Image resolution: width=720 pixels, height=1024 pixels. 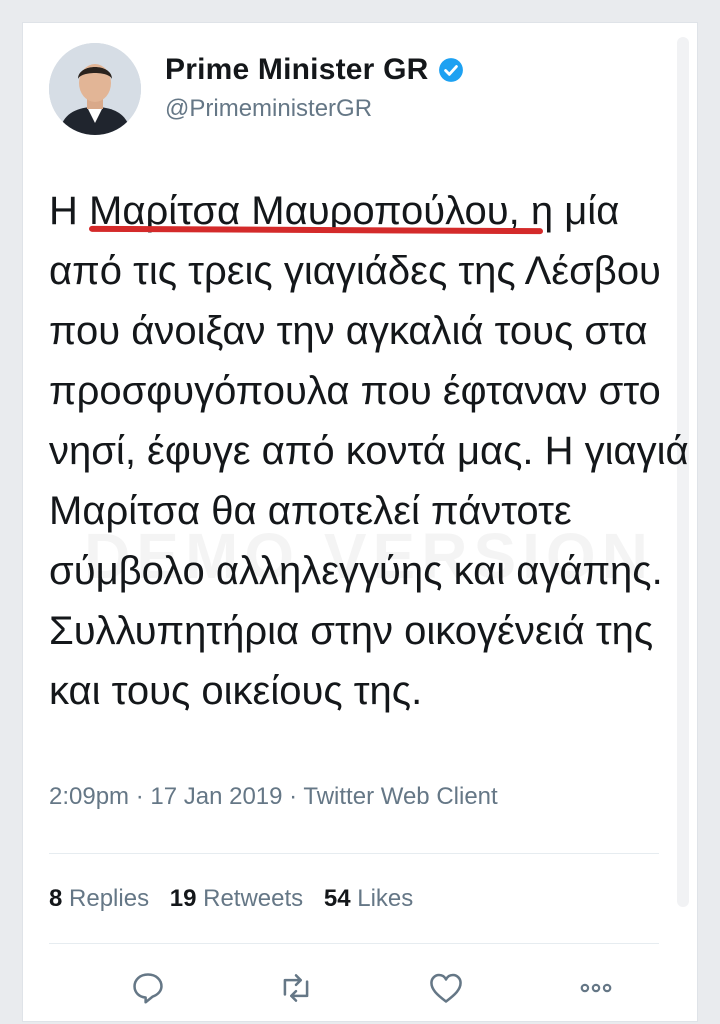 I want to click on replies-label: Replies, so click(x=109, y=898).